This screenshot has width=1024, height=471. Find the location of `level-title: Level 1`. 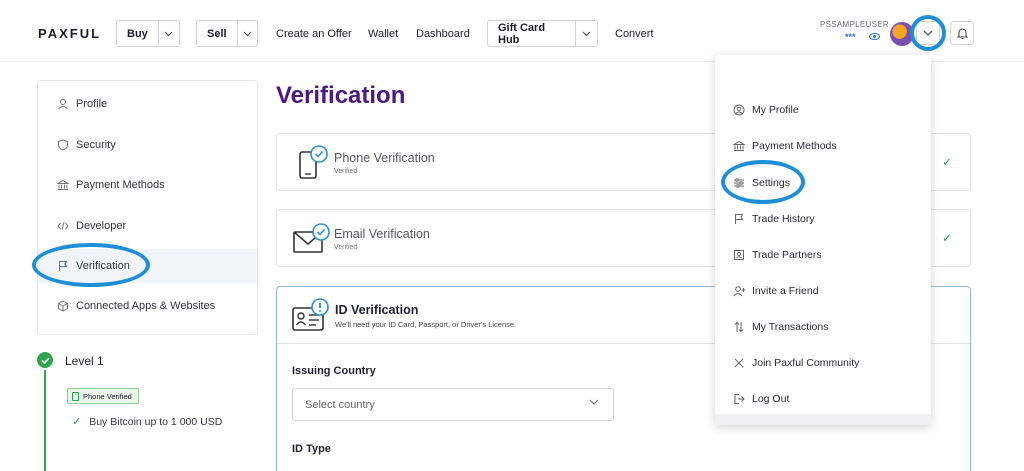

level-title: Level 1 is located at coordinates (84, 361).